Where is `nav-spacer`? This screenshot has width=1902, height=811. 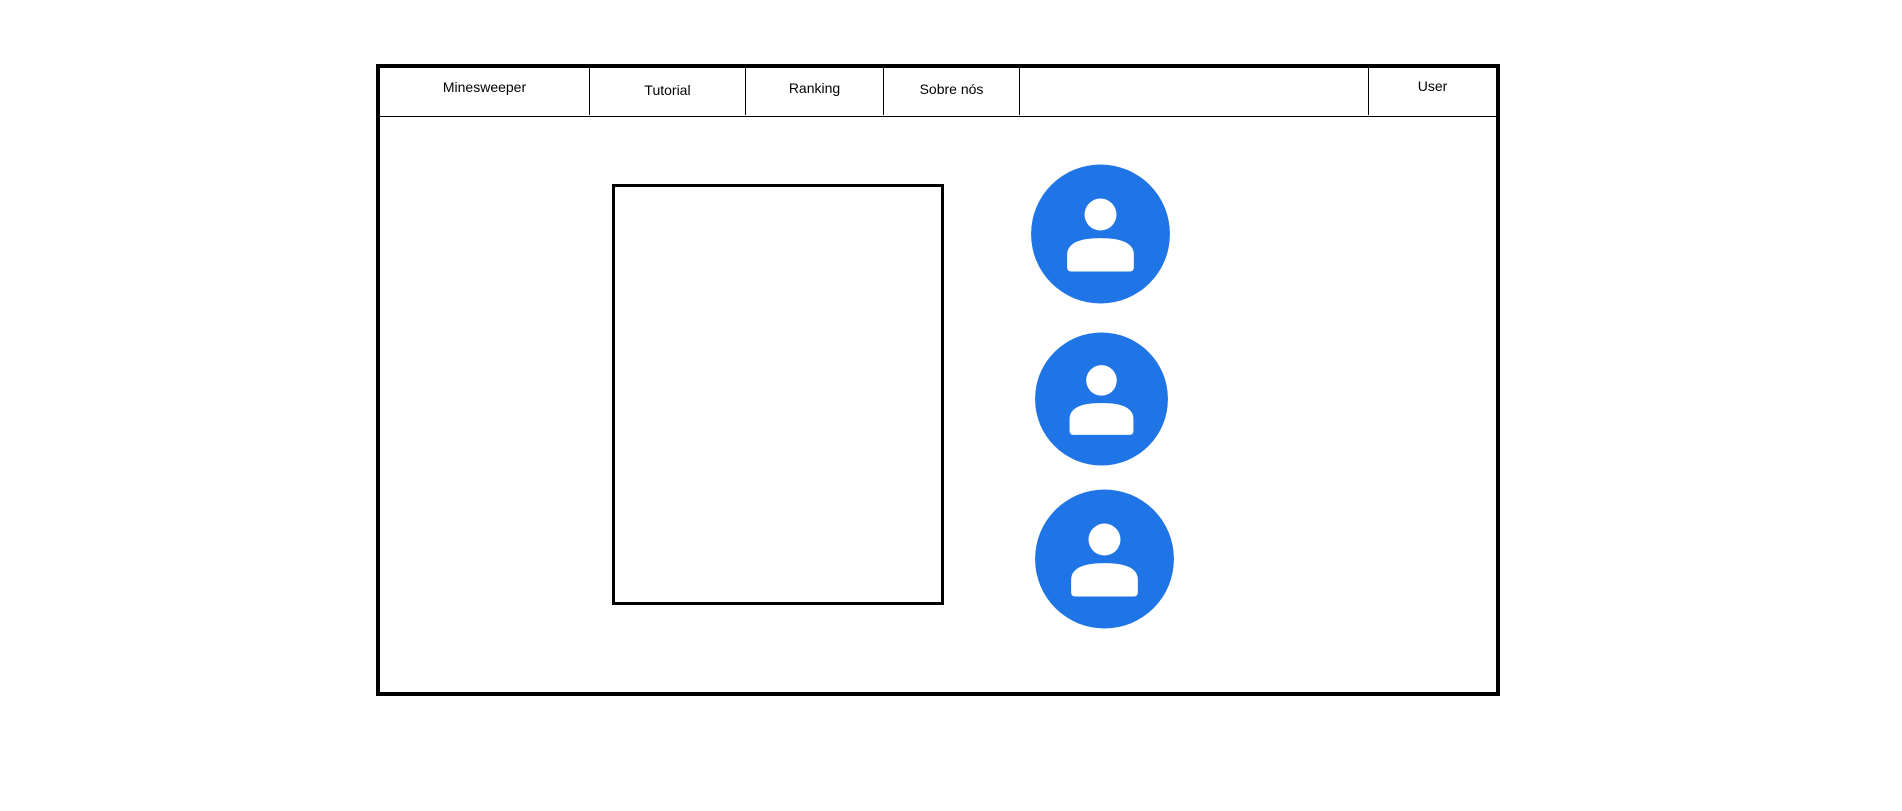 nav-spacer is located at coordinates (1194, 91).